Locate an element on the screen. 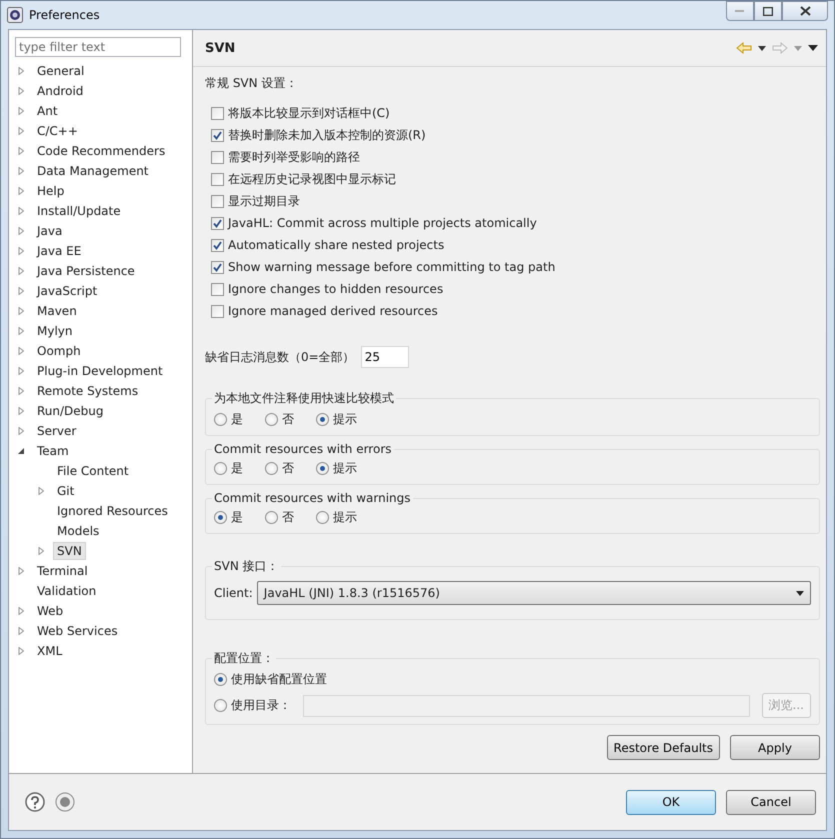  tree-item: SVN is located at coordinates (69, 551).